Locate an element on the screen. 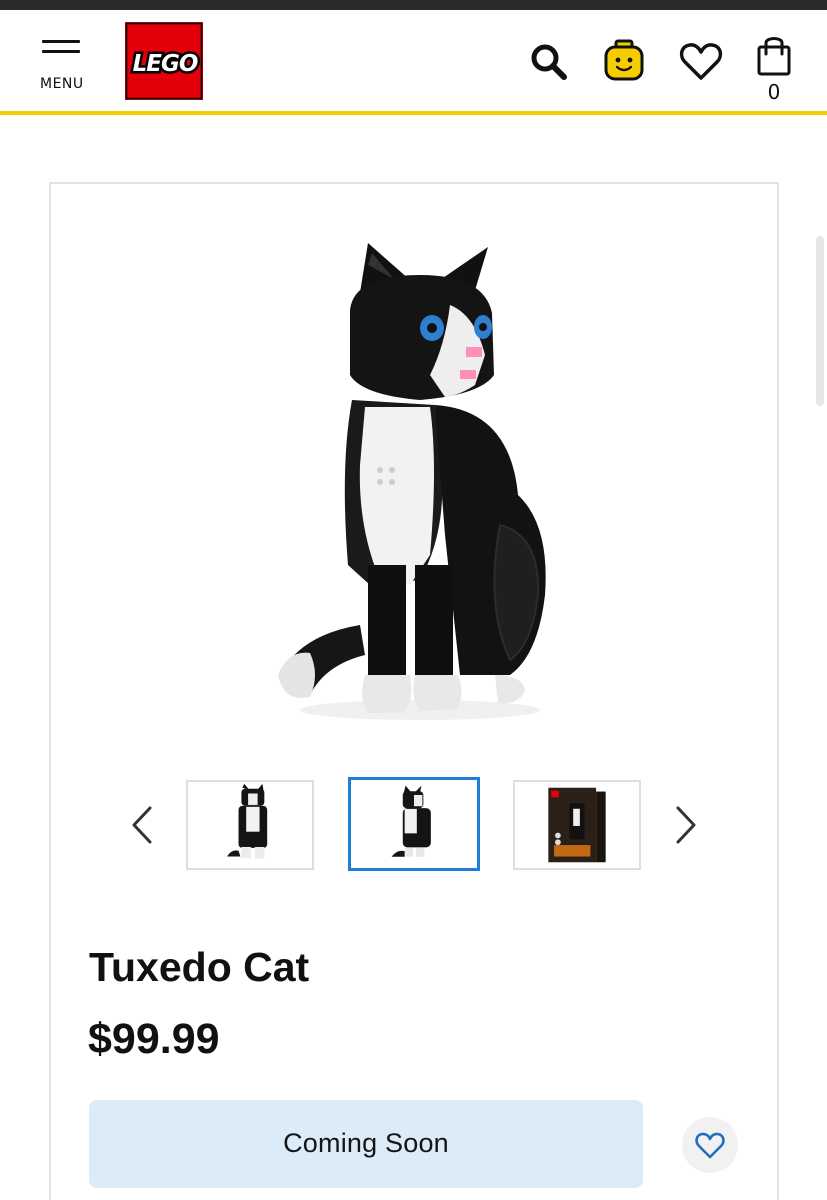 The image size is (827, 1200). search-button is located at coordinates (549, 62).